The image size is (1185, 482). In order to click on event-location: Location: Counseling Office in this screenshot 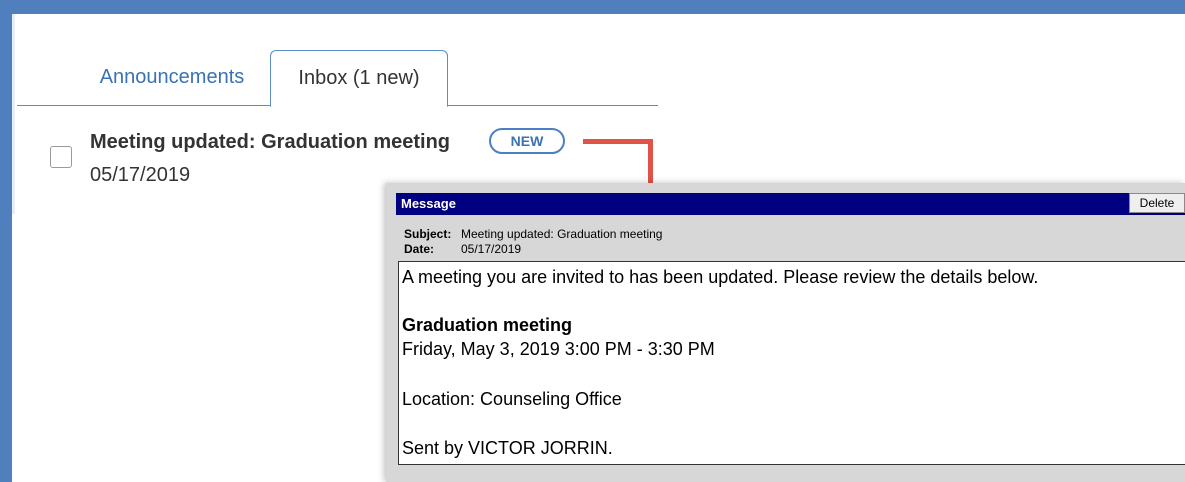, I will do `click(512, 399)`.